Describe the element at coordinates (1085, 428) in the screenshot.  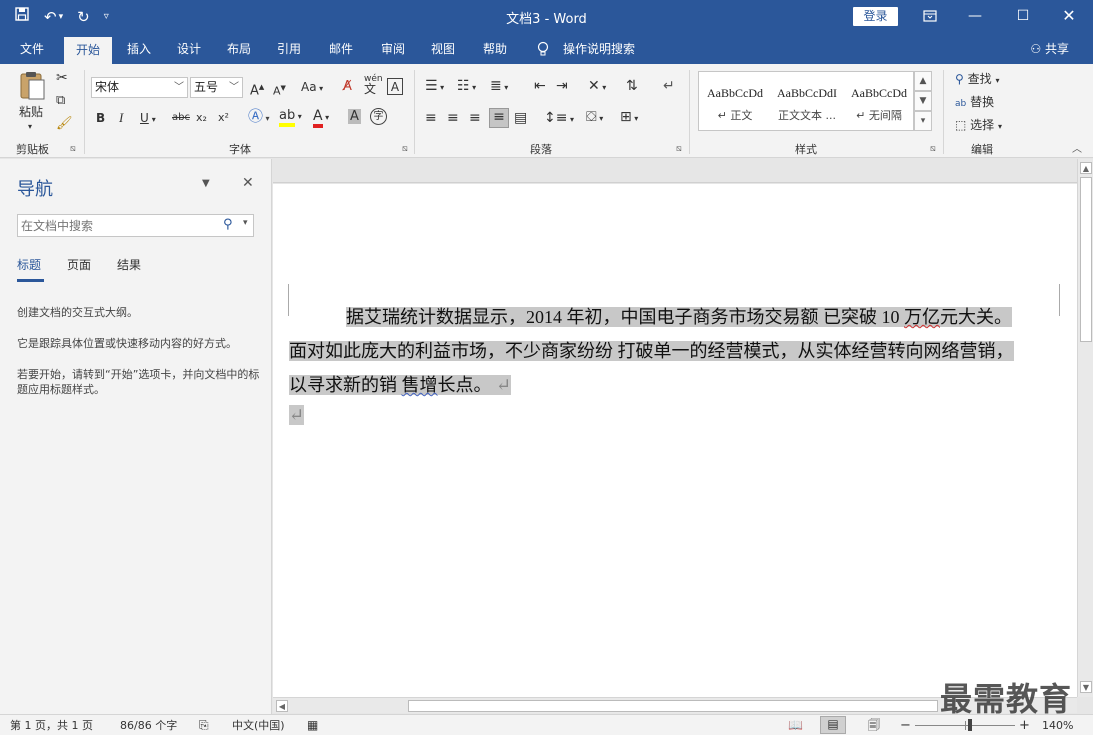
I see `vertical-scrollbar: ▲ ▼` at that location.